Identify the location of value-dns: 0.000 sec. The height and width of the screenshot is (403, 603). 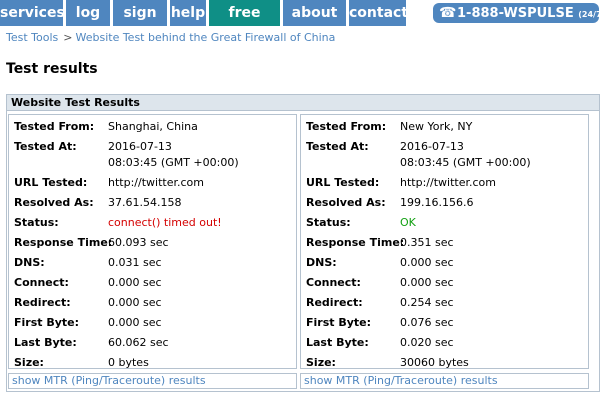
(427, 262).